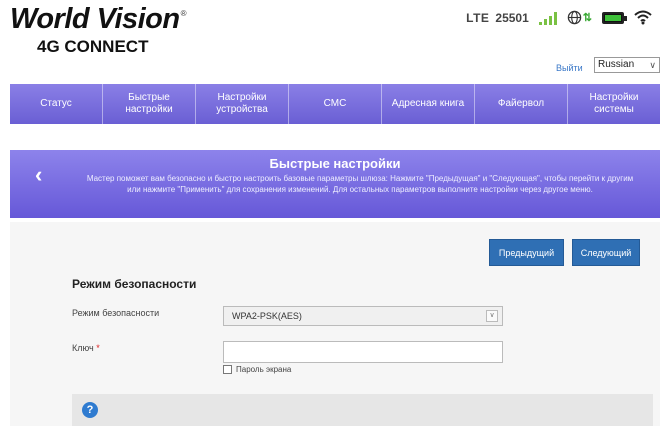  I want to click on key-label-text: Ключ, so click(83, 348).